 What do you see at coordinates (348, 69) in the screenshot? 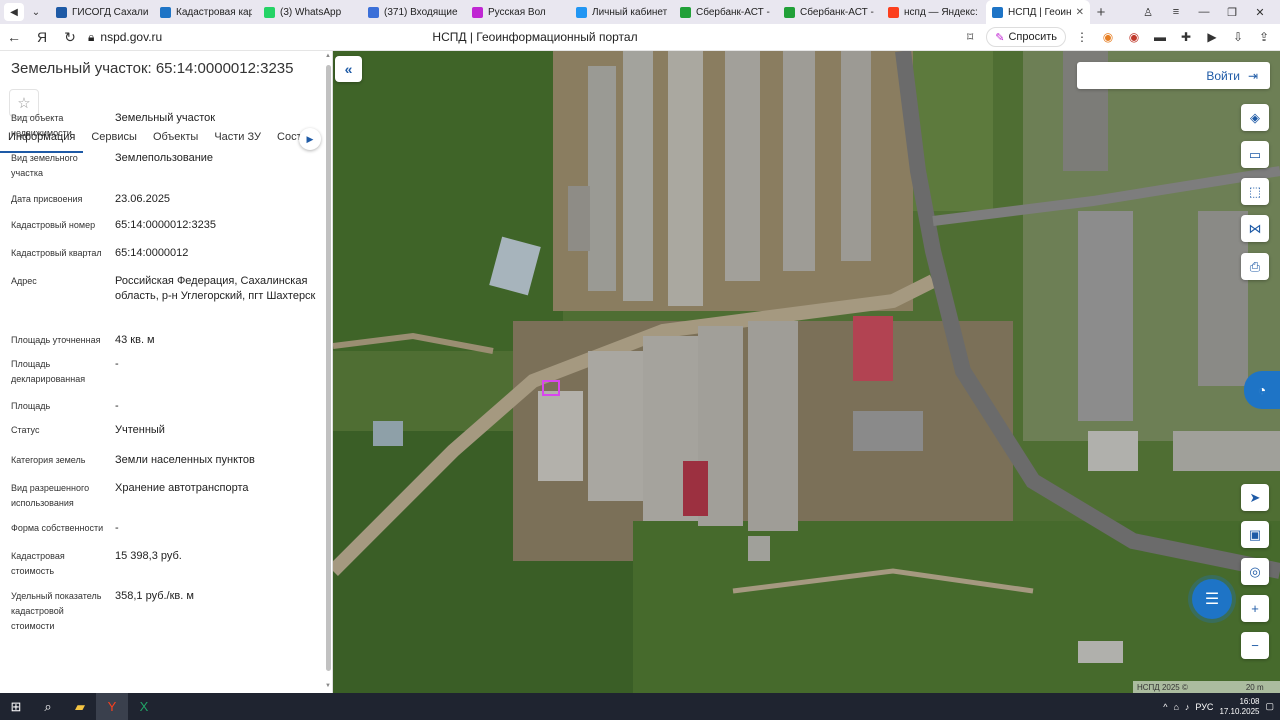
I see `collapse-panel-icon: «` at bounding box center [348, 69].